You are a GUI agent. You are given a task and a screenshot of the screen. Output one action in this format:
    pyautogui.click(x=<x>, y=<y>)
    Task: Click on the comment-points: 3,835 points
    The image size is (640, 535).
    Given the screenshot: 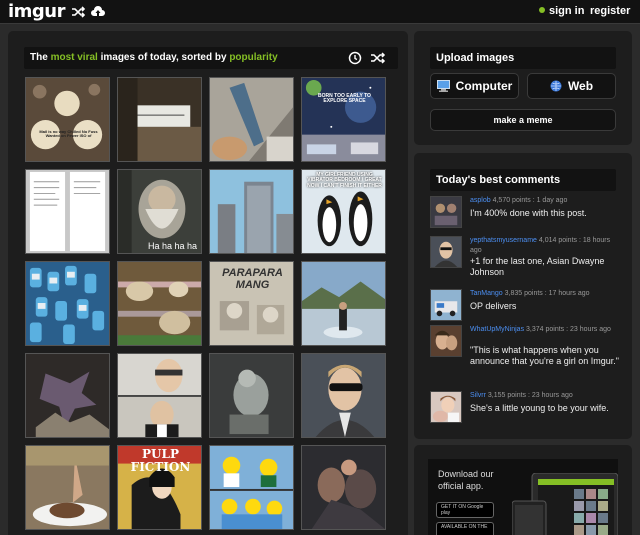 What is the action you would take?
    pyautogui.click(x=523, y=293)
    